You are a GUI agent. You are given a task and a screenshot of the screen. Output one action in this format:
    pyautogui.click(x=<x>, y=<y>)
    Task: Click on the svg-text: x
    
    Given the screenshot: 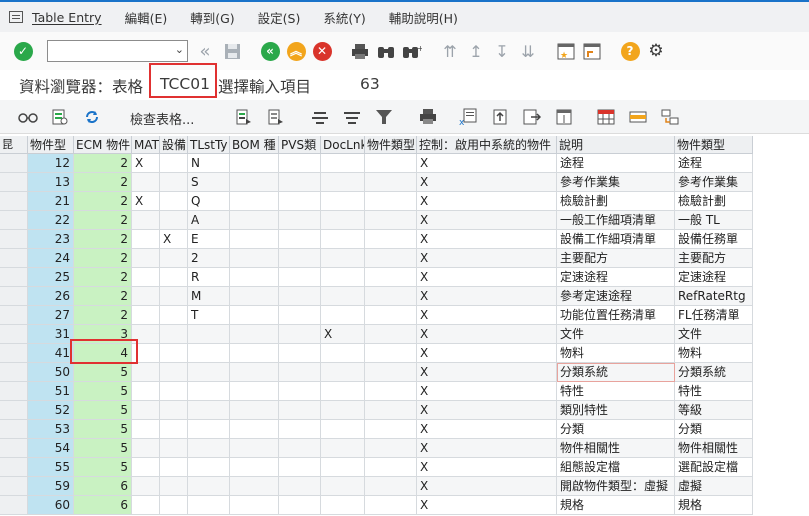 What is the action you would take?
    pyautogui.click(x=462, y=122)
    